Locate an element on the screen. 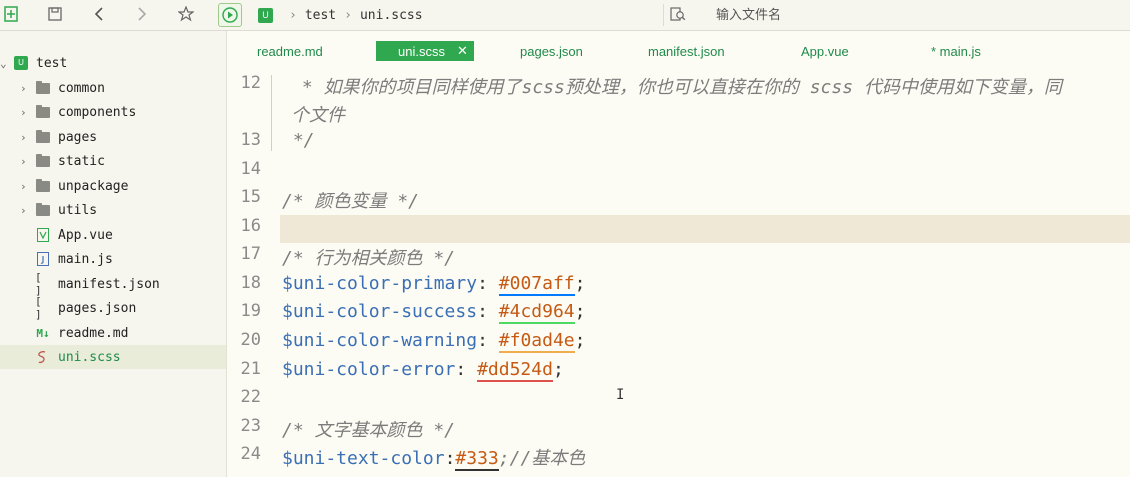  code-line: 21 $uni-color-error: #dd524d; is located at coordinates (678, 373).